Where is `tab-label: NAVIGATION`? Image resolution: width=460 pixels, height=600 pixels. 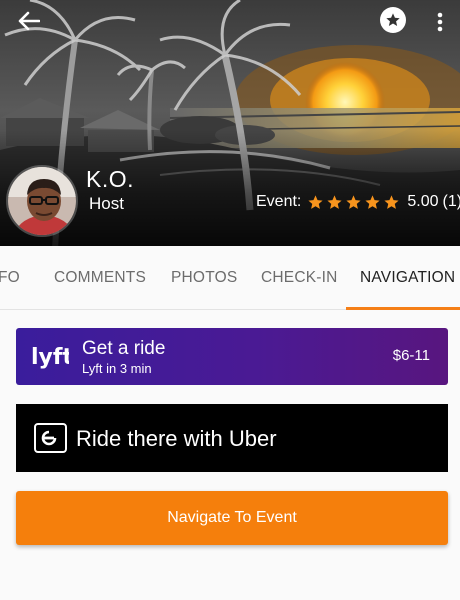
tab-label: NAVIGATION is located at coordinates (408, 277).